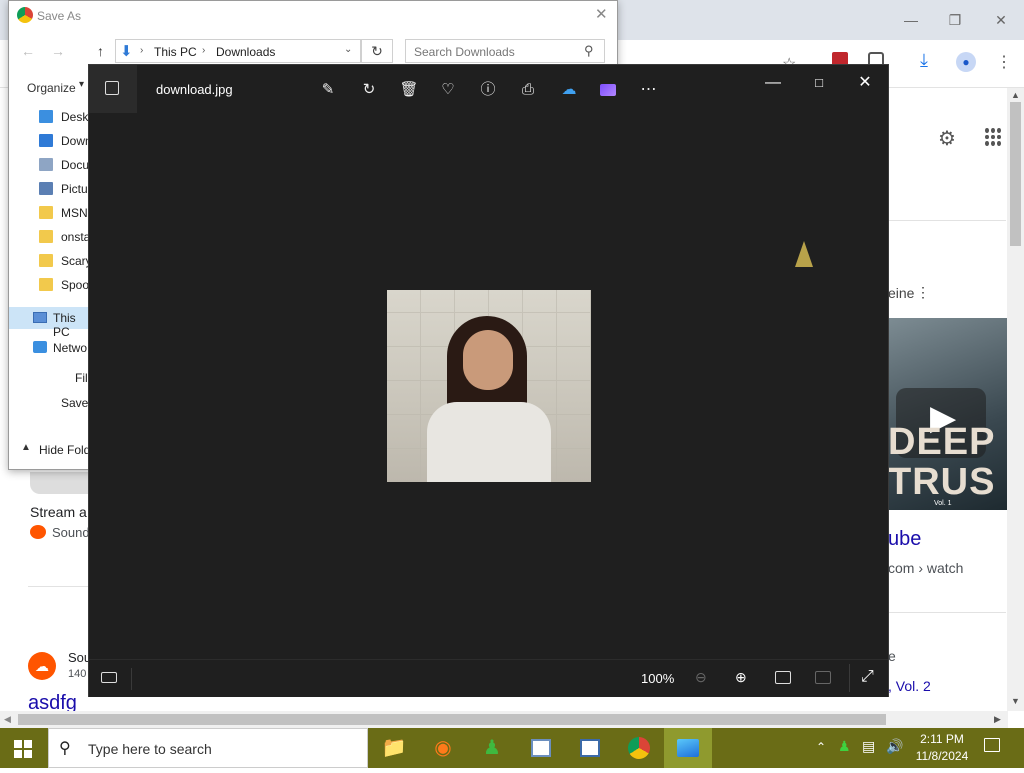  Describe the element at coordinates (701, 677) in the screenshot. I see `zoom-out-icon: ⊖` at that location.